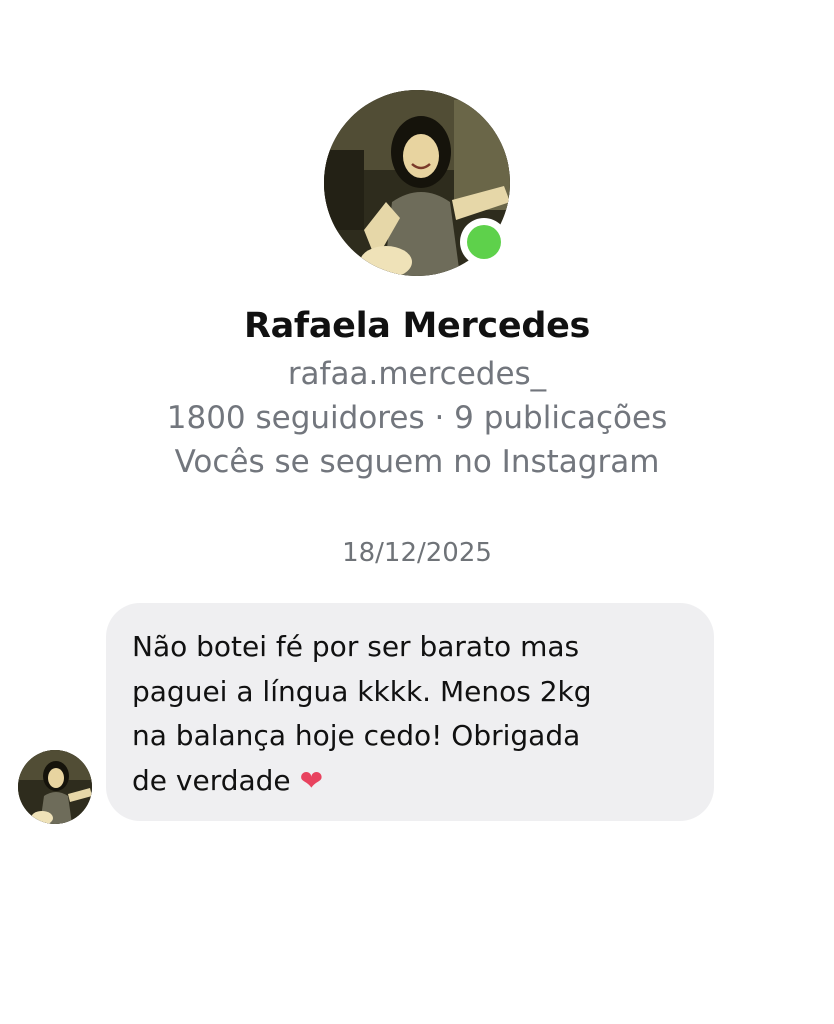 The height and width of the screenshot is (1024, 834). What do you see at coordinates (311, 780) in the screenshot?
I see `heart-emoji-icon: ❤` at bounding box center [311, 780].